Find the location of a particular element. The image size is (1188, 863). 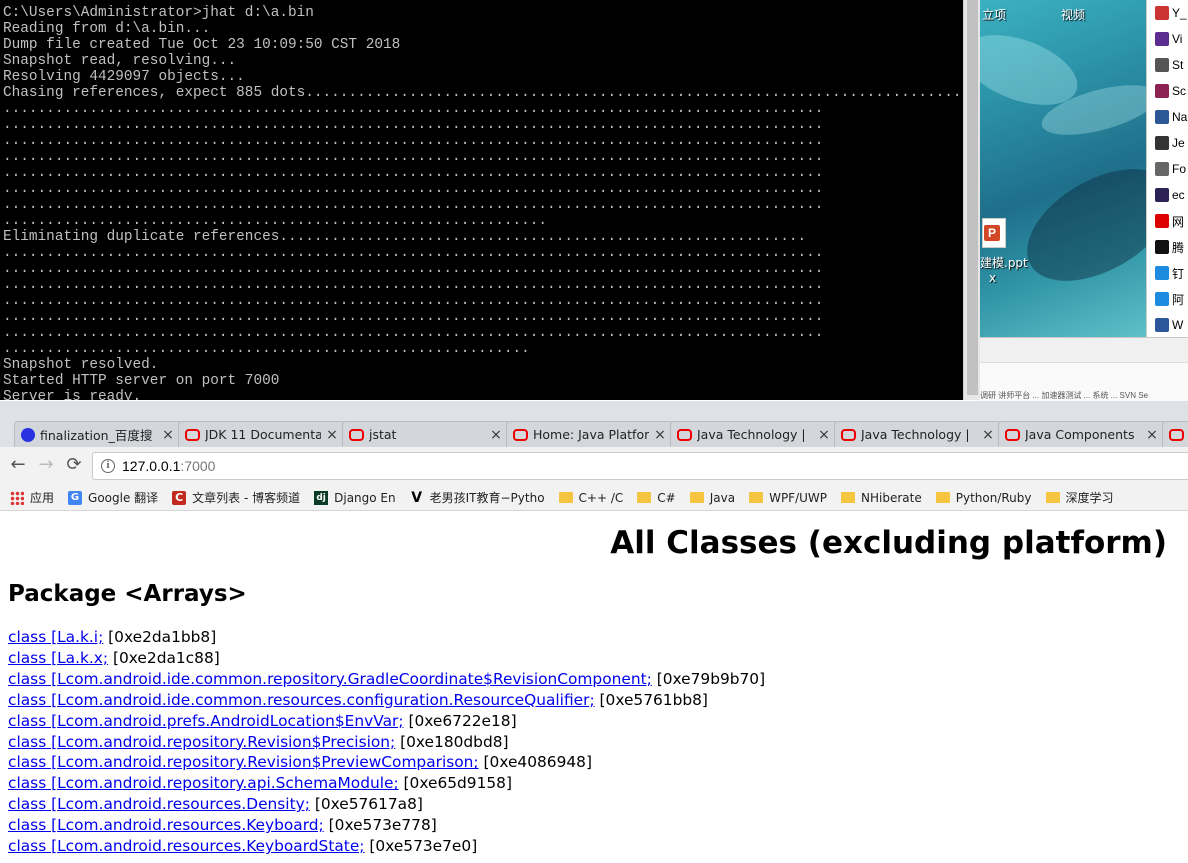

info-icon: i is located at coordinates (108, 466).